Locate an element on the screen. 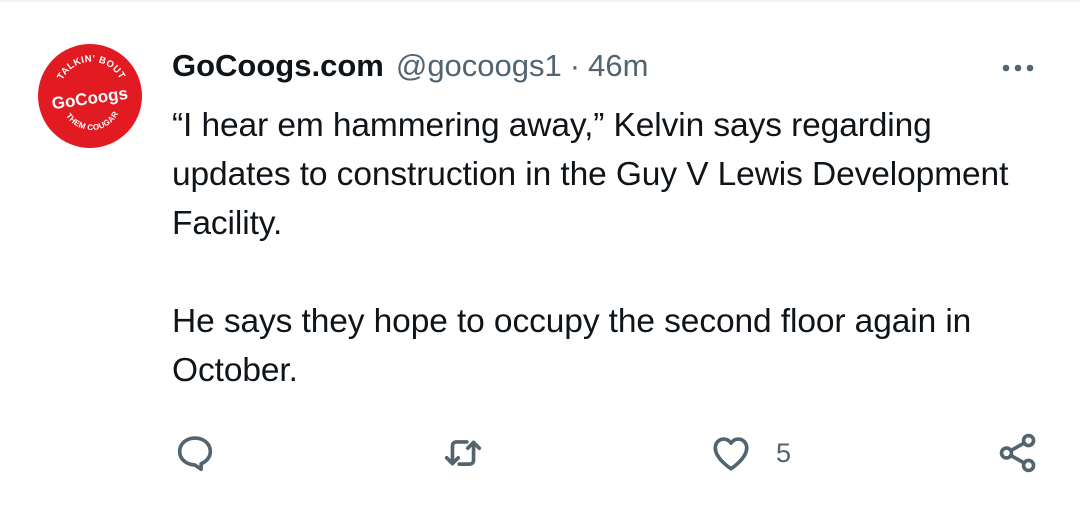  tweet-timestamp: 46m is located at coordinates (618, 66).